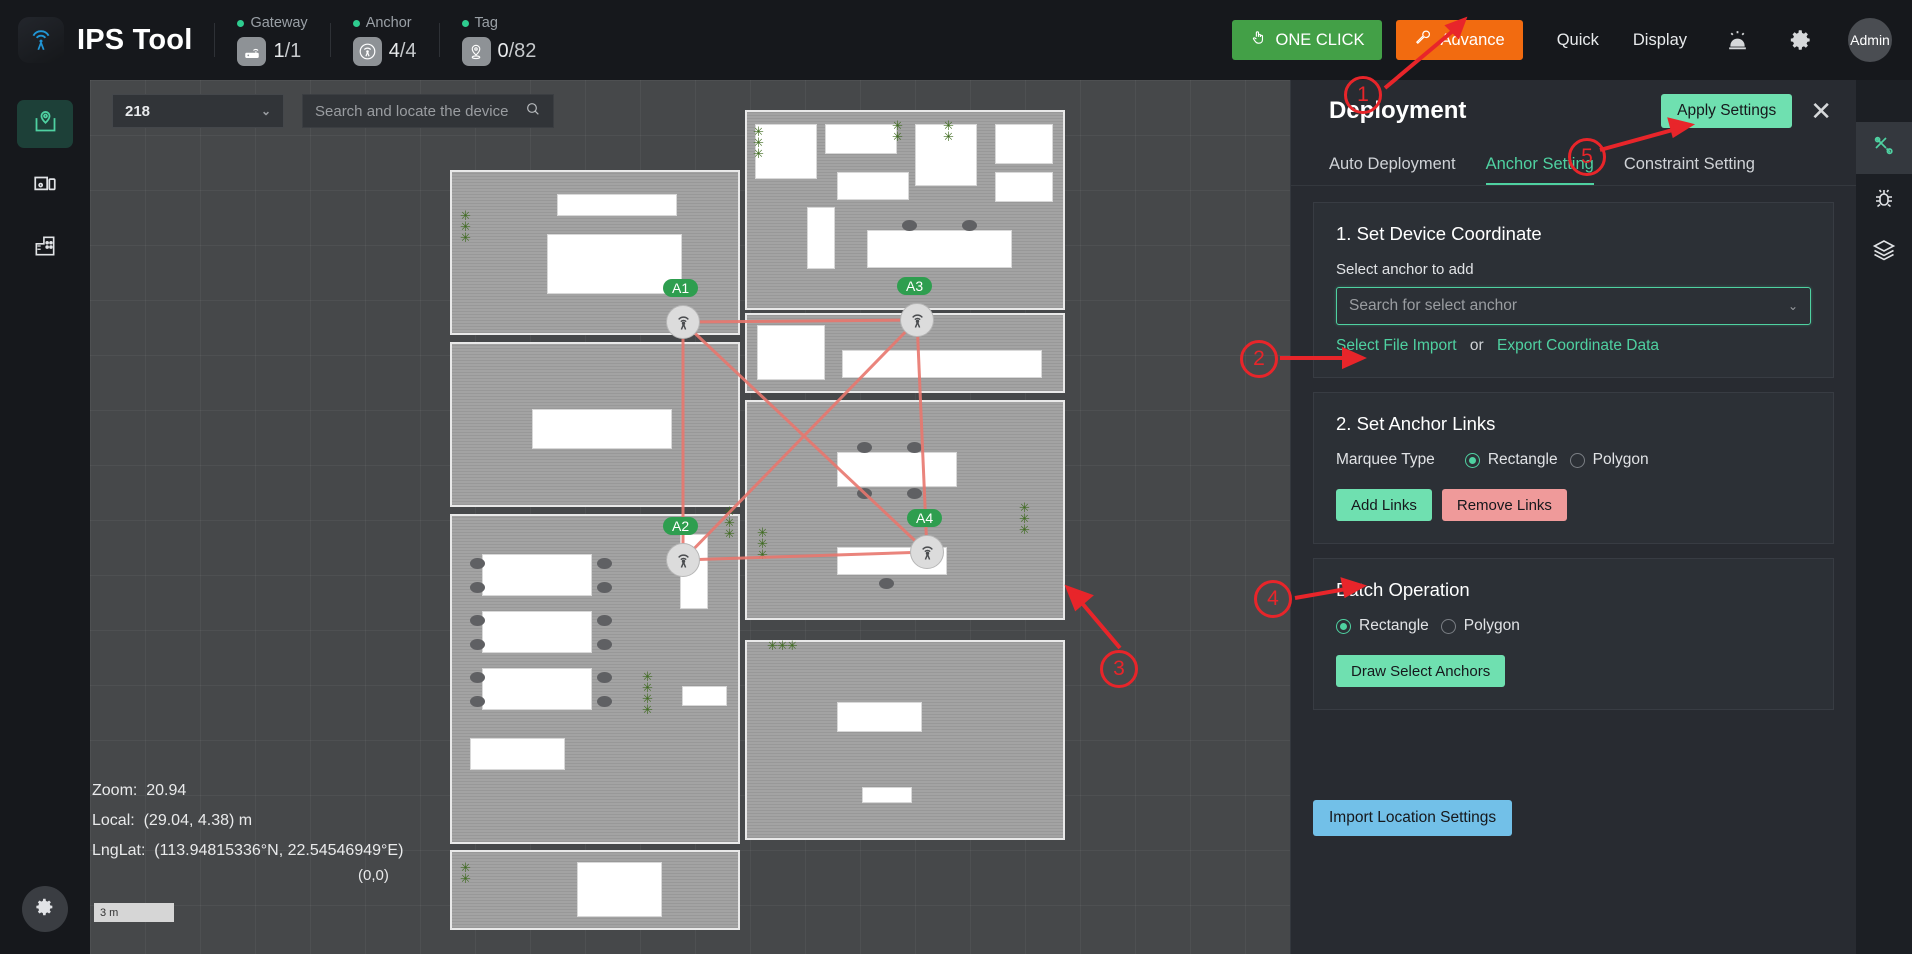  What do you see at coordinates (45, 186) in the screenshot?
I see `sidebar-item-devices` at bounding box center [45, 186].